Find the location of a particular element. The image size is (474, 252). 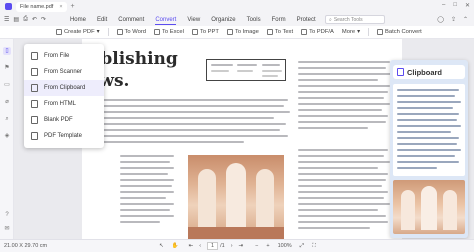

to-excel-label: To Excel is located at coordinates (173, 32).